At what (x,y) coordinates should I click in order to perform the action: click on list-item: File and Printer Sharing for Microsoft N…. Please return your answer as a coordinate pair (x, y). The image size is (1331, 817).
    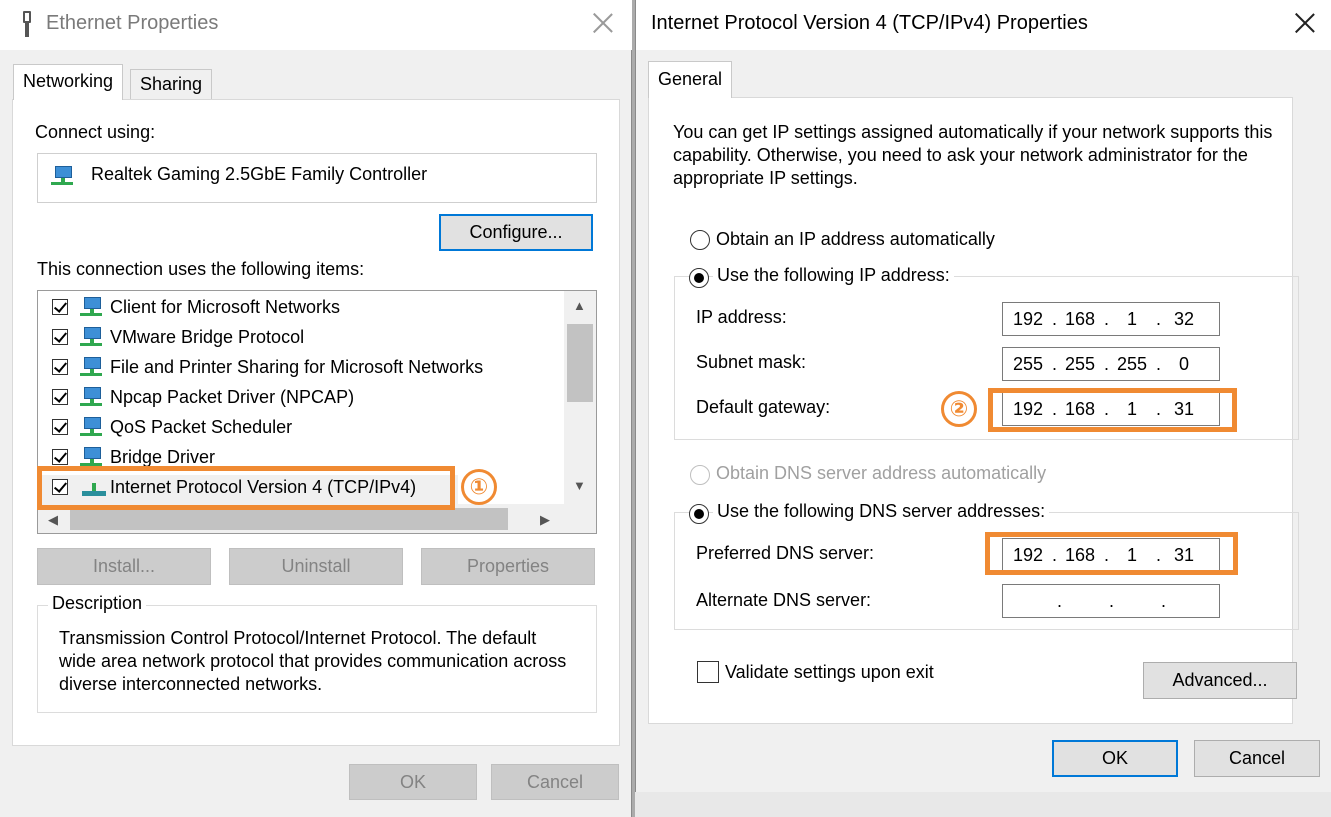
    Looking at the image, I should click on (300, 370).